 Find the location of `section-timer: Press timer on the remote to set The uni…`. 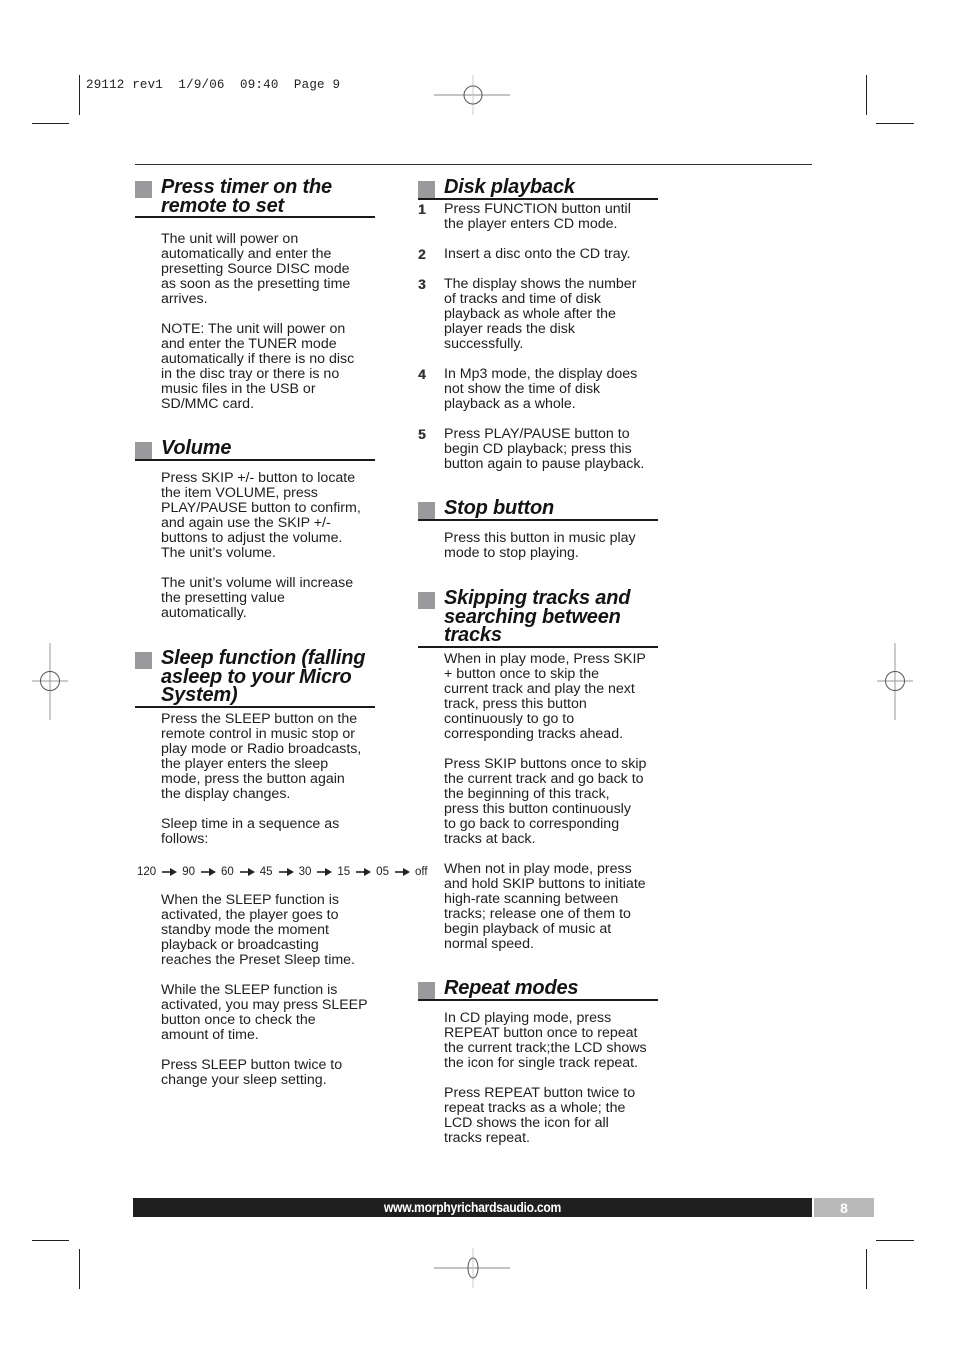

section-timer: Press timer on the remote to set The uni… is located at coordinates (255, 294).